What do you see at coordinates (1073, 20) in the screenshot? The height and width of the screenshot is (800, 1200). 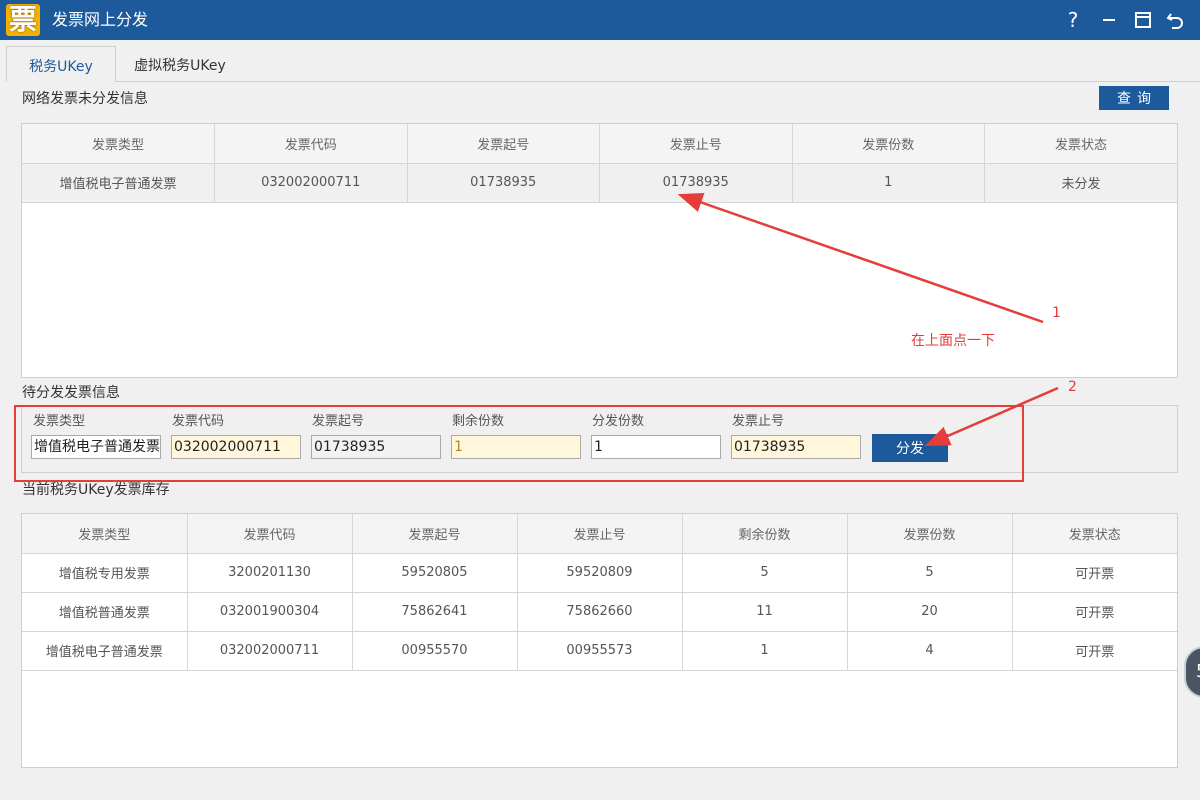 I see `help-icon: ?` at bounding box center [1073, 20].